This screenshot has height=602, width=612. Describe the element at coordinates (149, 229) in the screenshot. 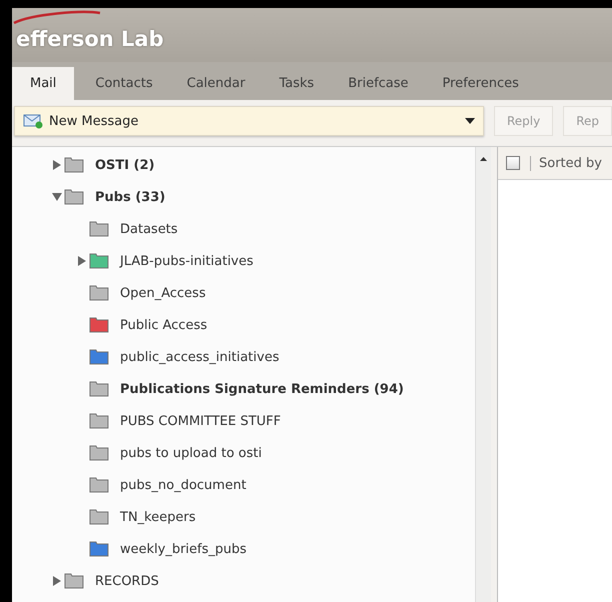

I see `folder-item: Datasets` at that location.